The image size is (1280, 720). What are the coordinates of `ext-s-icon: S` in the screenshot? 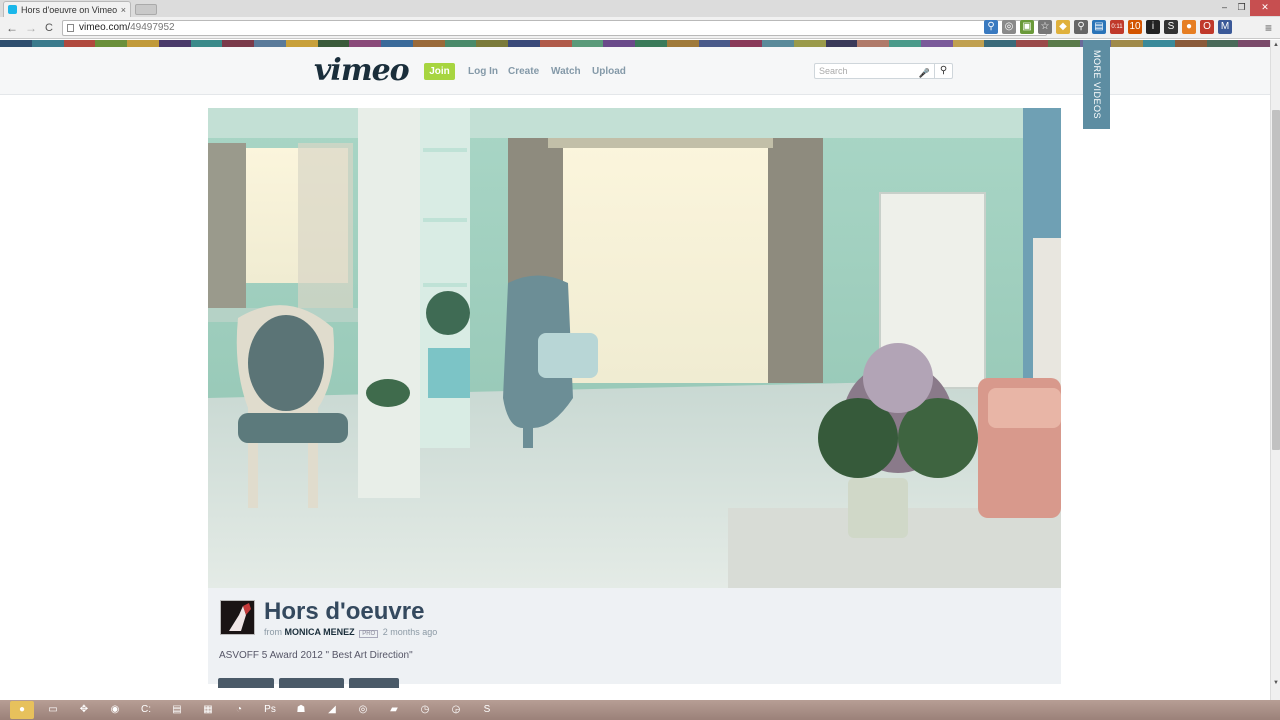 It's located at (1171, 27).